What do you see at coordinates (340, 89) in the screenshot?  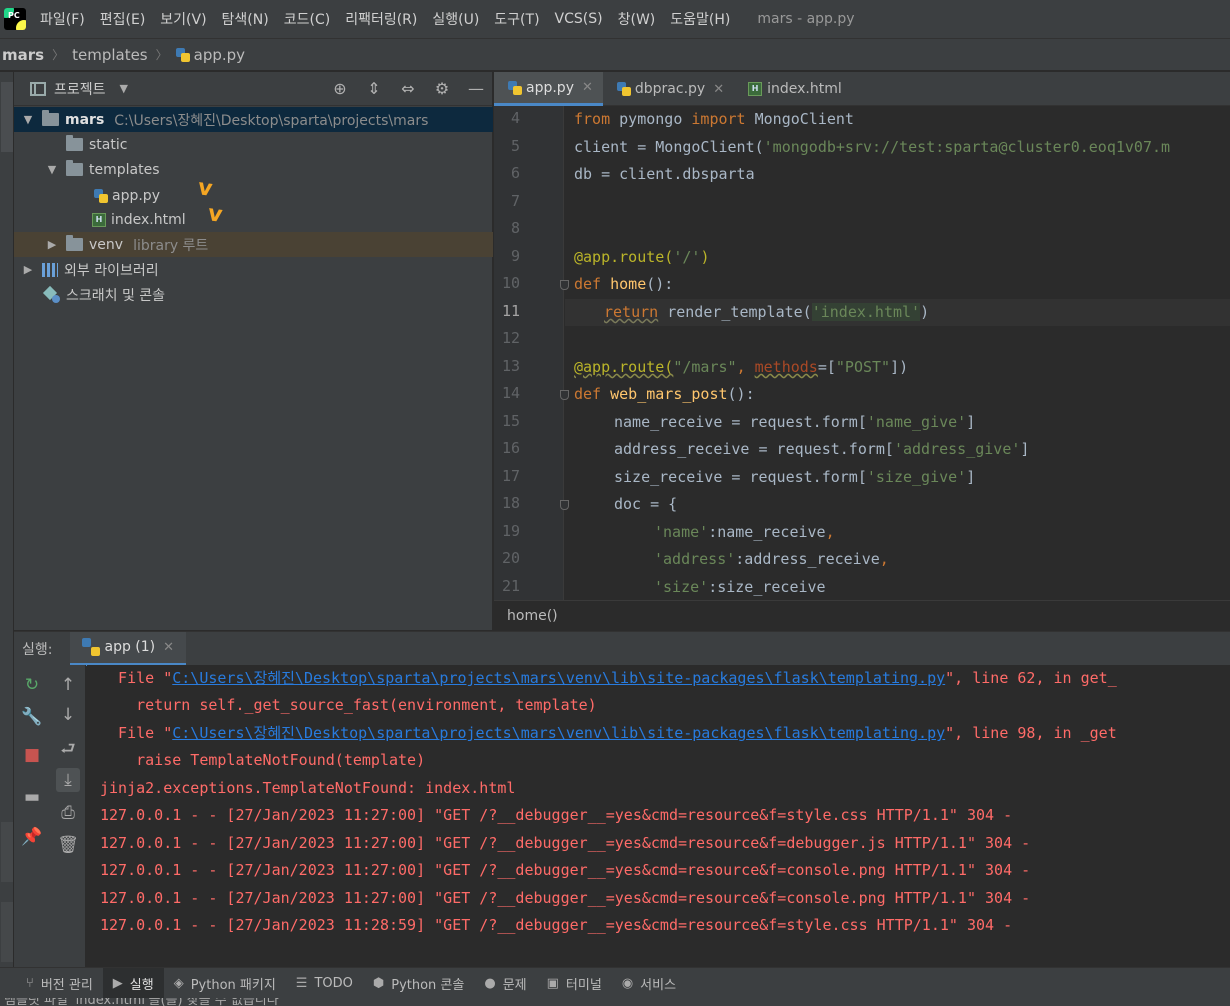 I see `locate-file-icon: ⊕` at bounding box center [340, 89].